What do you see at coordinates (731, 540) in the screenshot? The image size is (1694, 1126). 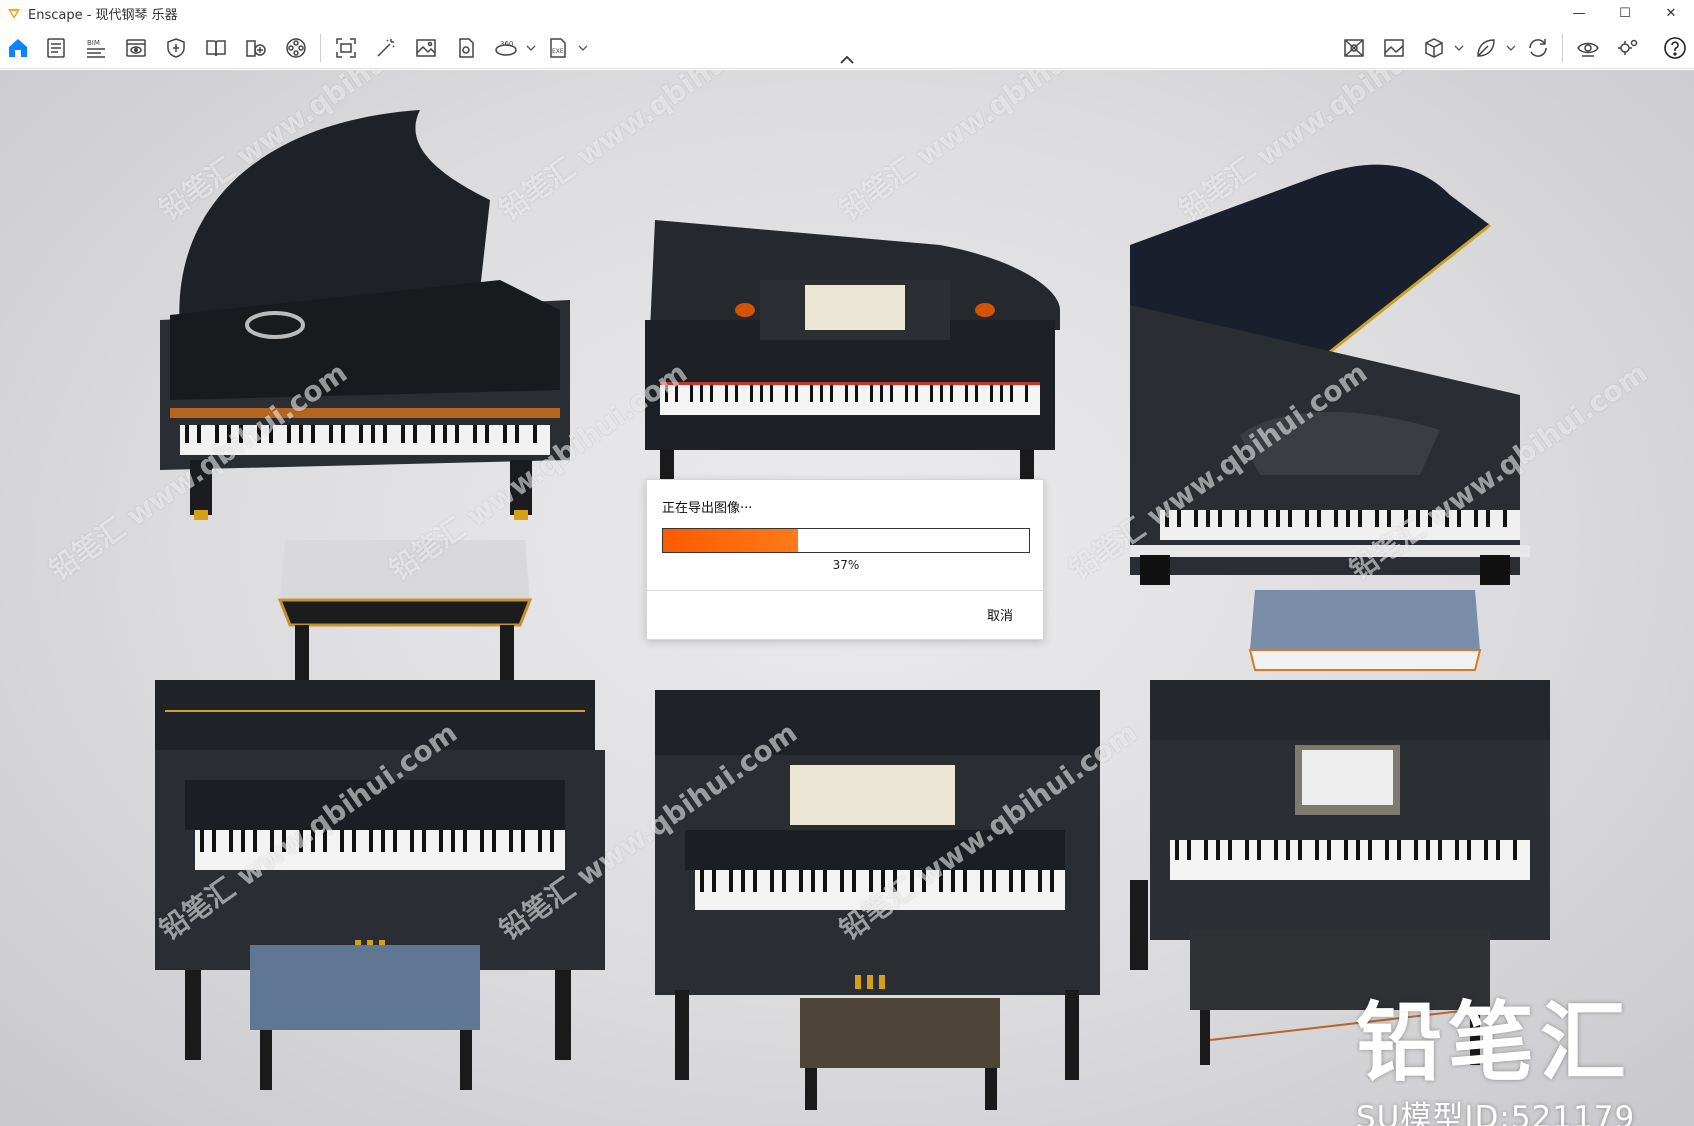 I see `progress-fill` at bounding box center [731, 540].